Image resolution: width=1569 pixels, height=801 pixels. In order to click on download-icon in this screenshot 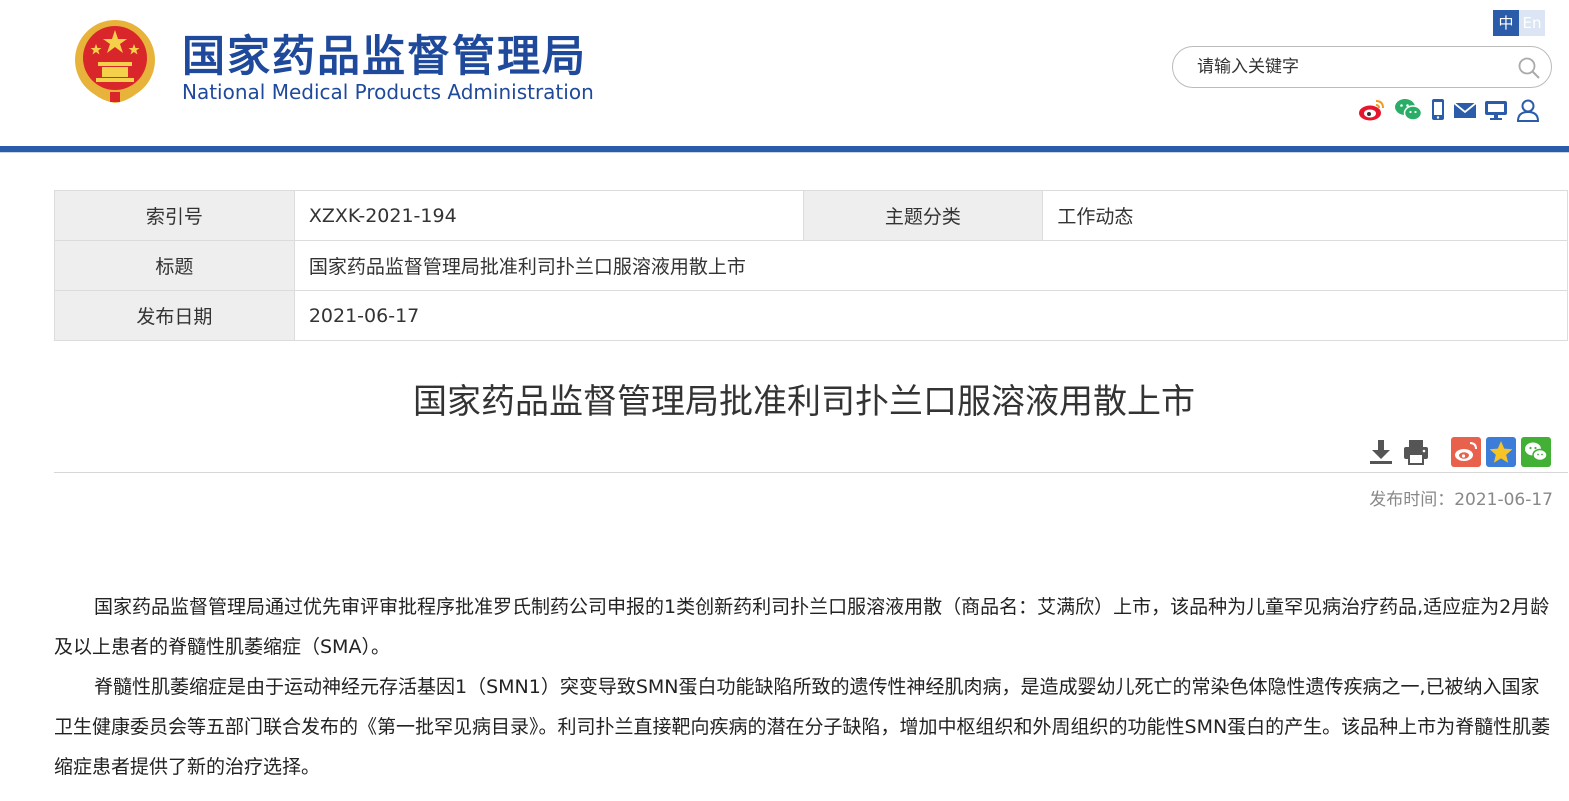, I will do `click(1381, 452)`.